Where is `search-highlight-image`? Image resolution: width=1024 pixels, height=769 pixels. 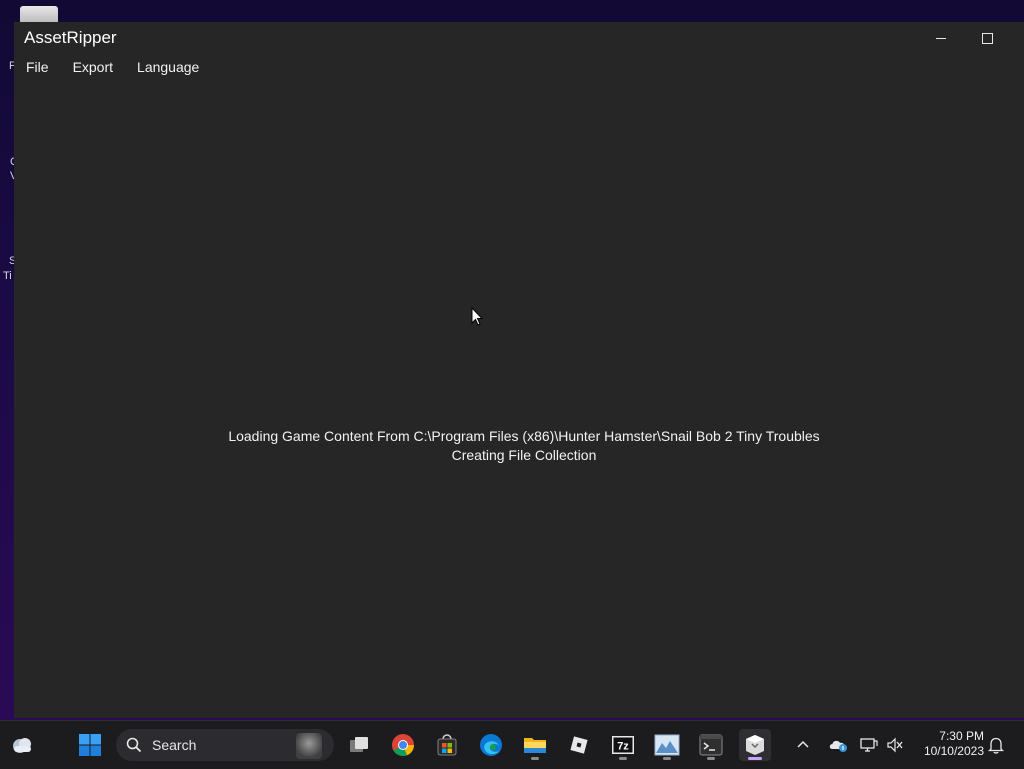
search-highlight-image is located at coordinates (309, 746).